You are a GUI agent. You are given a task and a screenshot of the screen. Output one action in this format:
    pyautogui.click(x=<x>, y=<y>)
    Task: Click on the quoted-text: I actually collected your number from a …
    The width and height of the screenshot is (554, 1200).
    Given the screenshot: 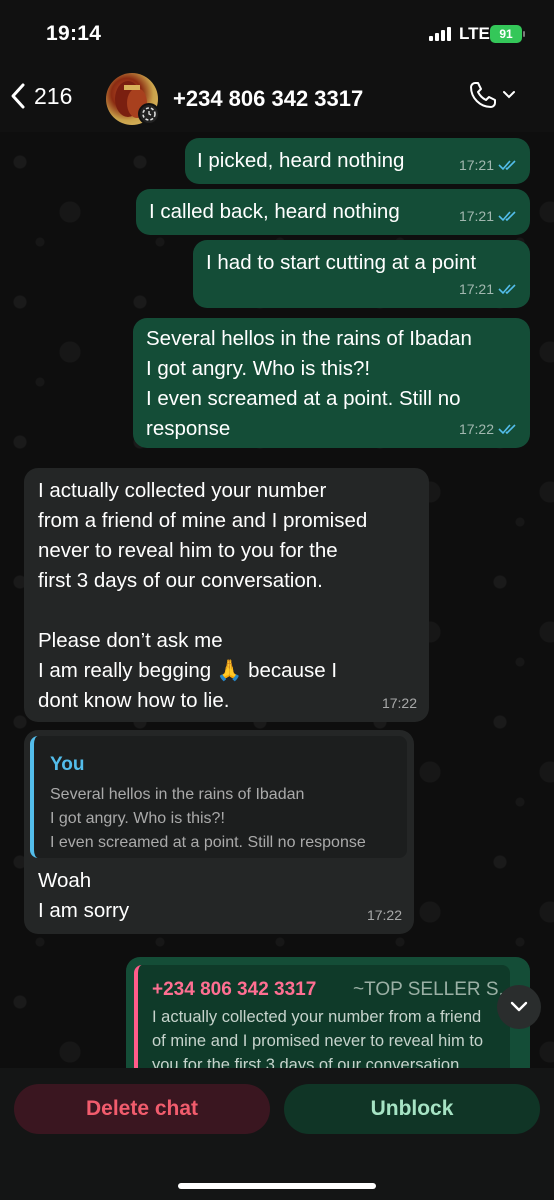 What is the action you would take?
    pyautogui.click(x=318, y=1038)
    